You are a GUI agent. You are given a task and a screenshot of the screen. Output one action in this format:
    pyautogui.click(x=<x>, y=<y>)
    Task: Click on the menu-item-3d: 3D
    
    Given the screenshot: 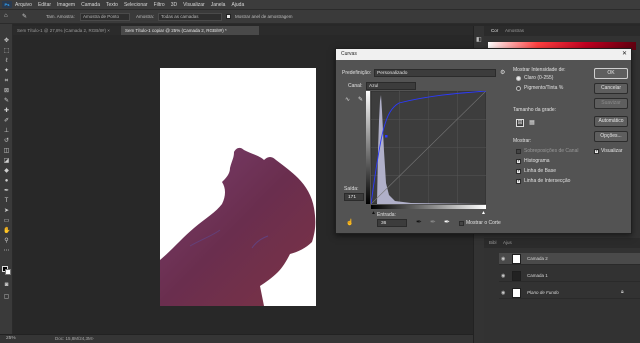 What is the action you would take?
    pyautogui.click(x=174, y=5)
    